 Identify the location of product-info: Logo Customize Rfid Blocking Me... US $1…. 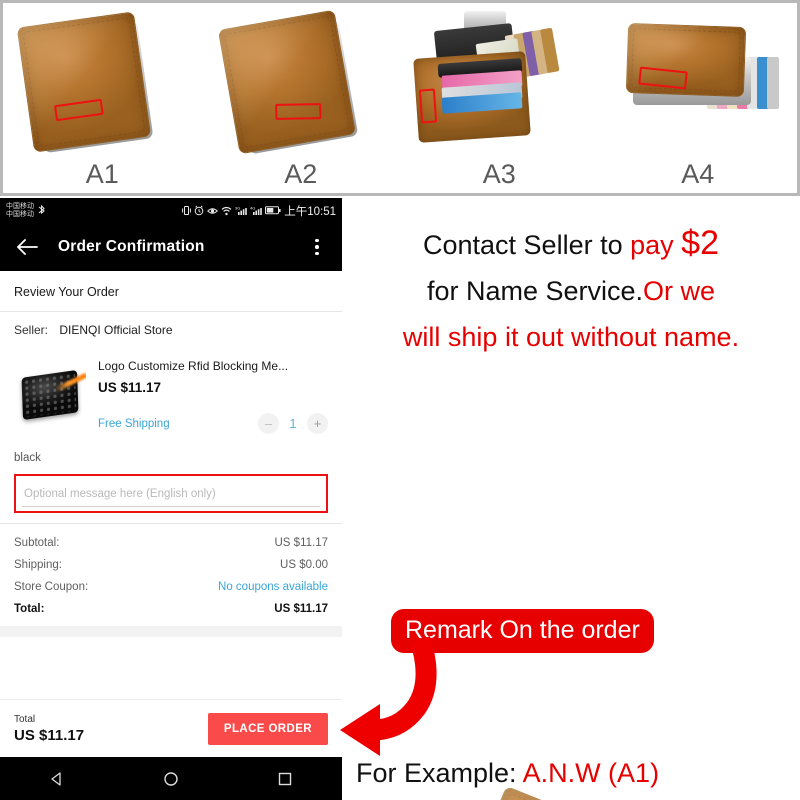
(213, 396).